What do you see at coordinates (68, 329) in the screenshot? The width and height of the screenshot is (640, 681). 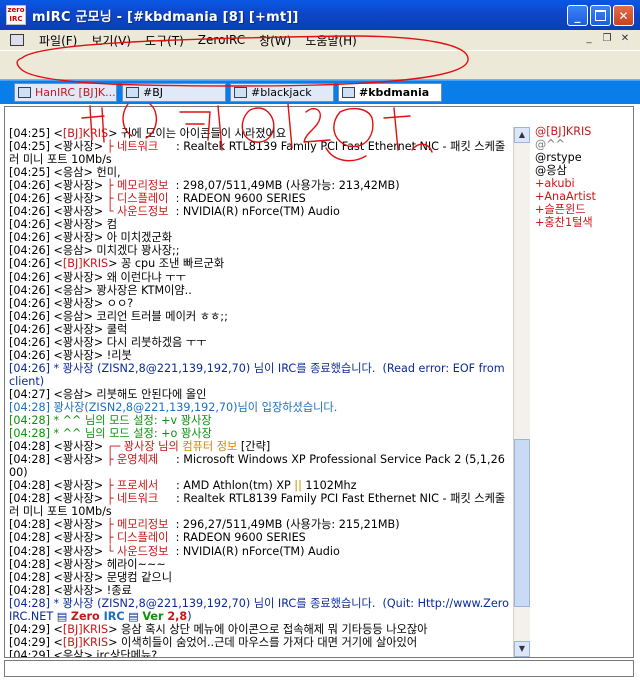 I see `chat-line-segment: [04:26] <꽝사장> 쿨럭` at bounding box center [68, 329].